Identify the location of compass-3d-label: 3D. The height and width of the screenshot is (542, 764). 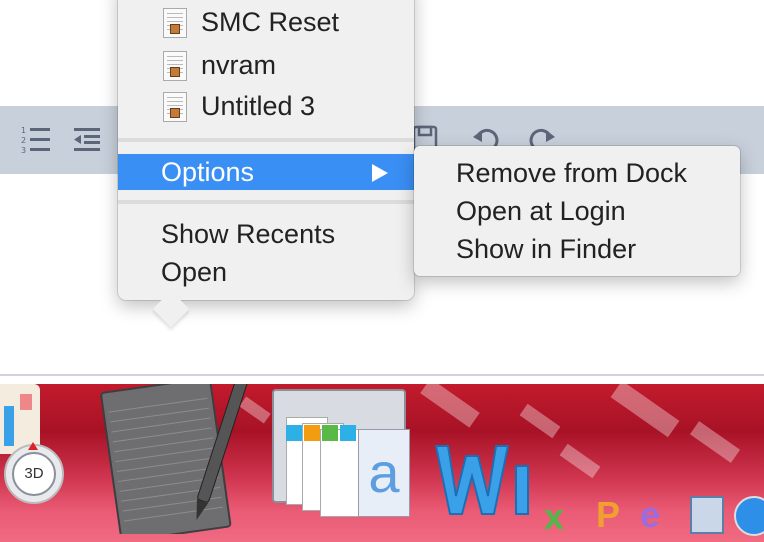
(34, 474).